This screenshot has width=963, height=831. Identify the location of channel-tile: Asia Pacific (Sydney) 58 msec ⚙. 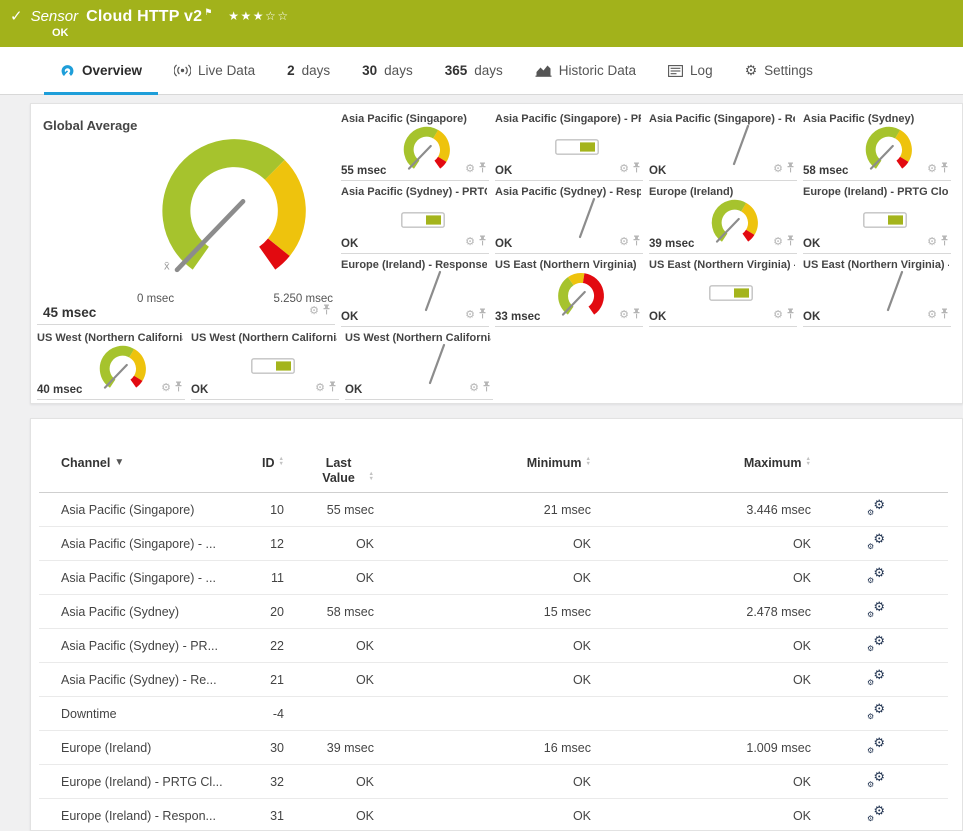
(877, 147).